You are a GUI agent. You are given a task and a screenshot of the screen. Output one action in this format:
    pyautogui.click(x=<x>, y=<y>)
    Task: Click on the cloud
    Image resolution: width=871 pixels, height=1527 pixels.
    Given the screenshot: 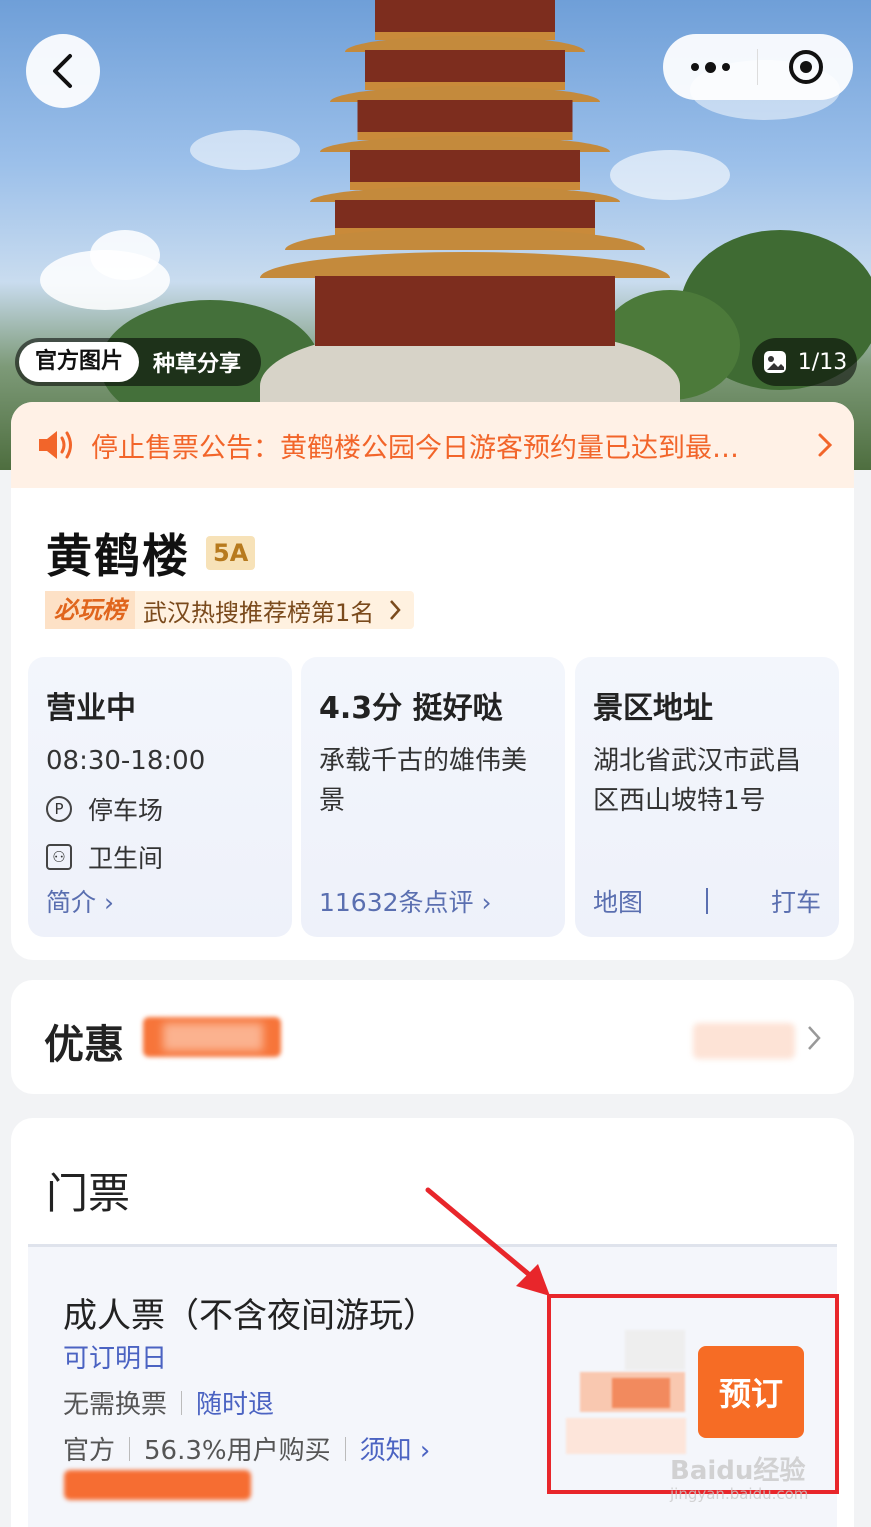 What is the action you would take?
    pyautogui.click(x=125, y=255)
    